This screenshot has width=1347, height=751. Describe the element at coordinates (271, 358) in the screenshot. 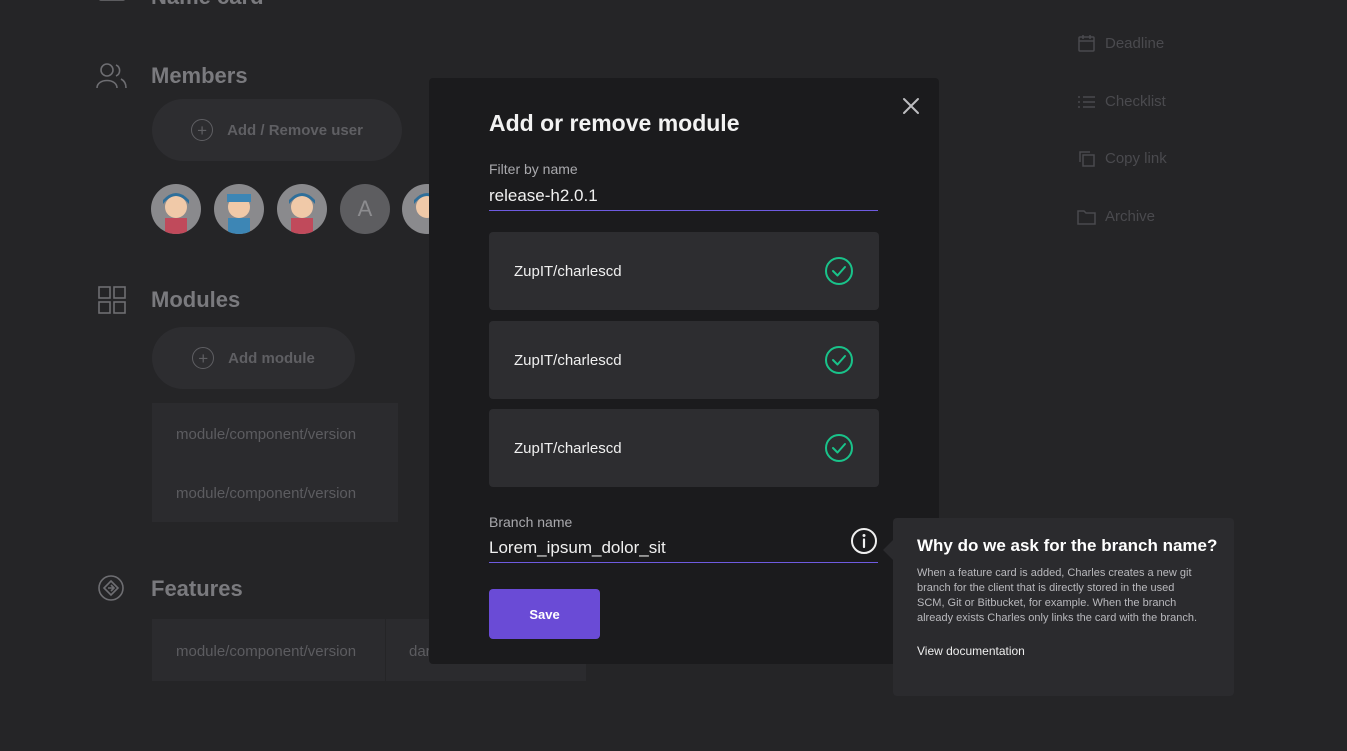

I see `add-module-label: Add module` at that location.